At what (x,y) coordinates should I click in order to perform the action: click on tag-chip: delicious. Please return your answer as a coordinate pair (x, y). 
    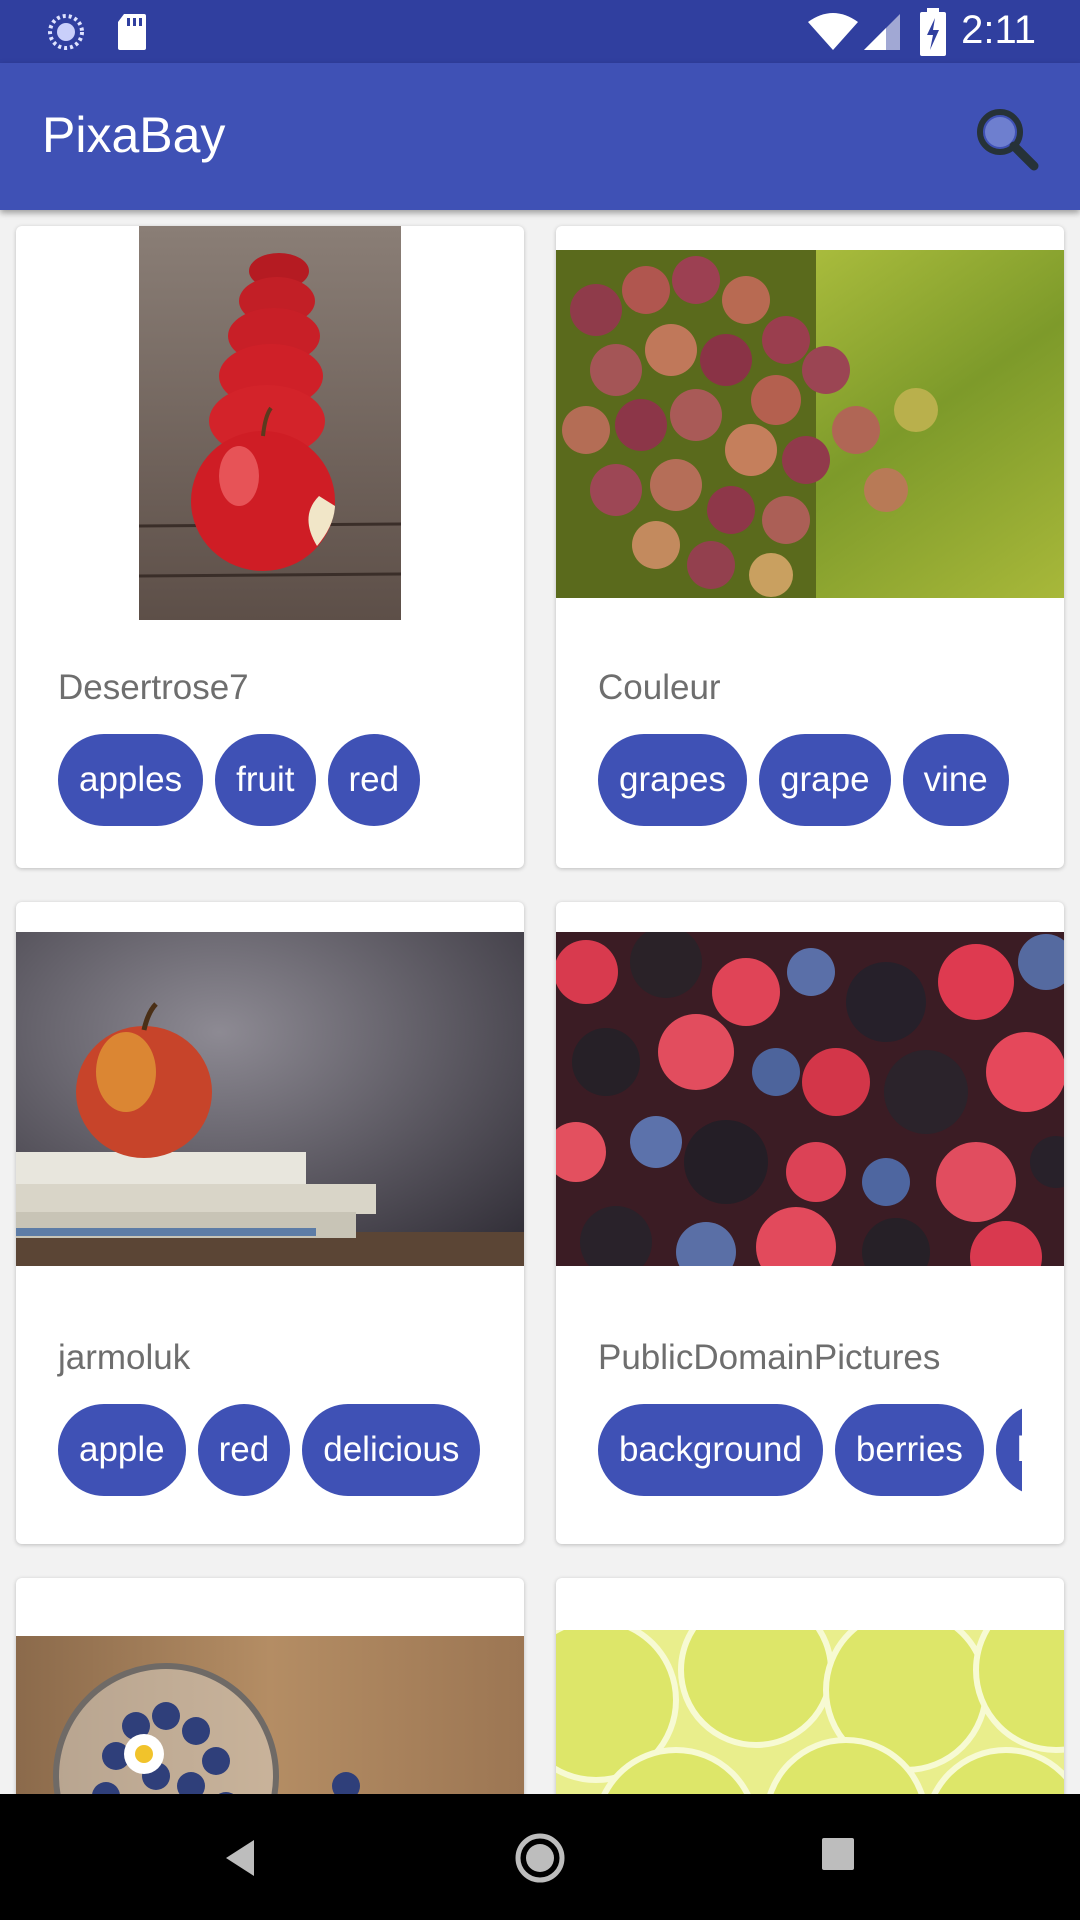
    Looking at the image, I should click on (391, 1450).